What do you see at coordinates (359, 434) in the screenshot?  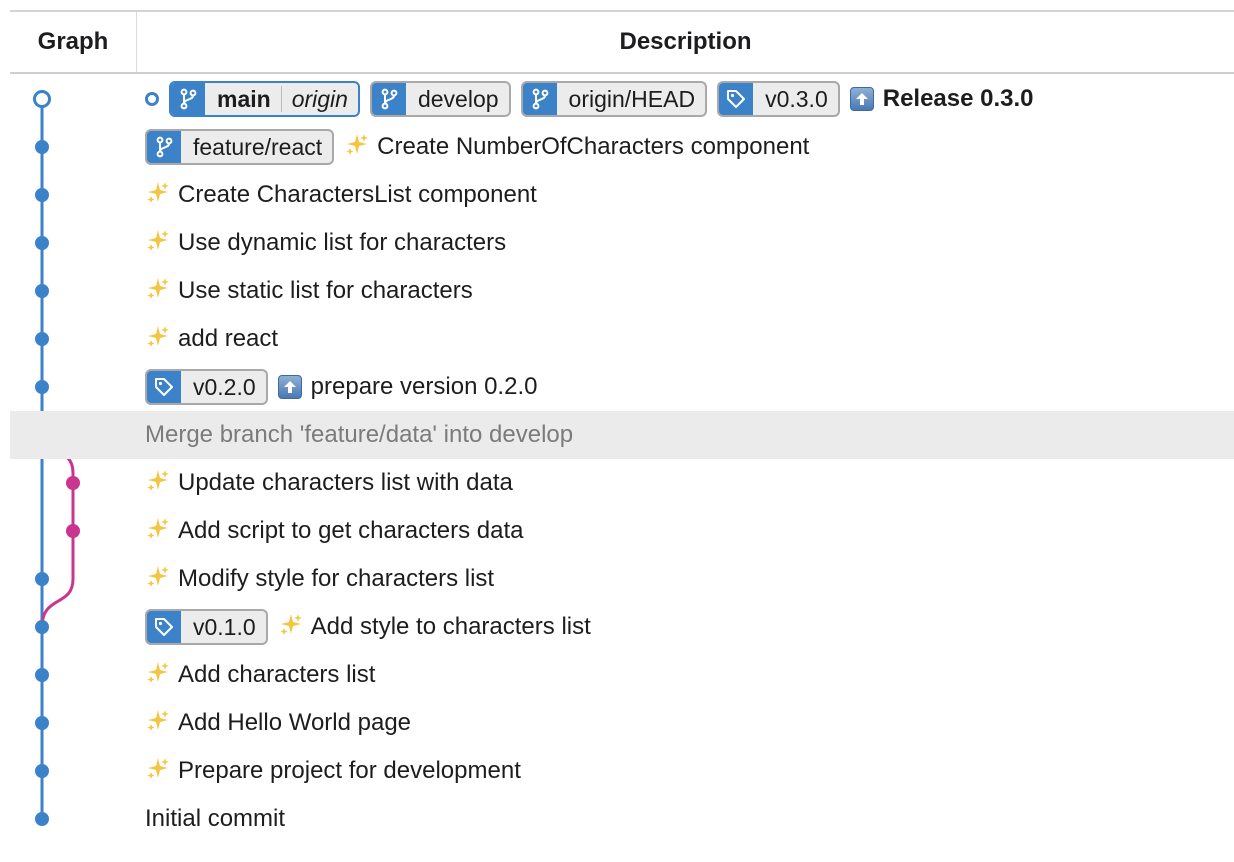 I see `commit-message: Merge branch 'feature/data' into develop` at bounding box center [359, 434].